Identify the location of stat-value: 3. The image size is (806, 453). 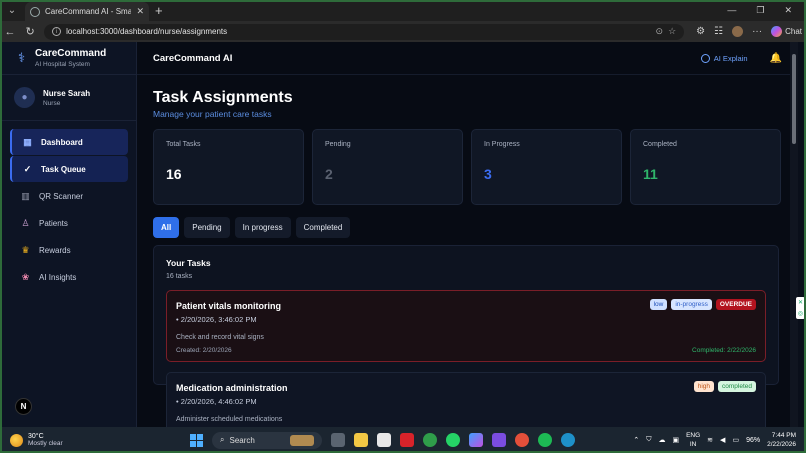
(488, 174).